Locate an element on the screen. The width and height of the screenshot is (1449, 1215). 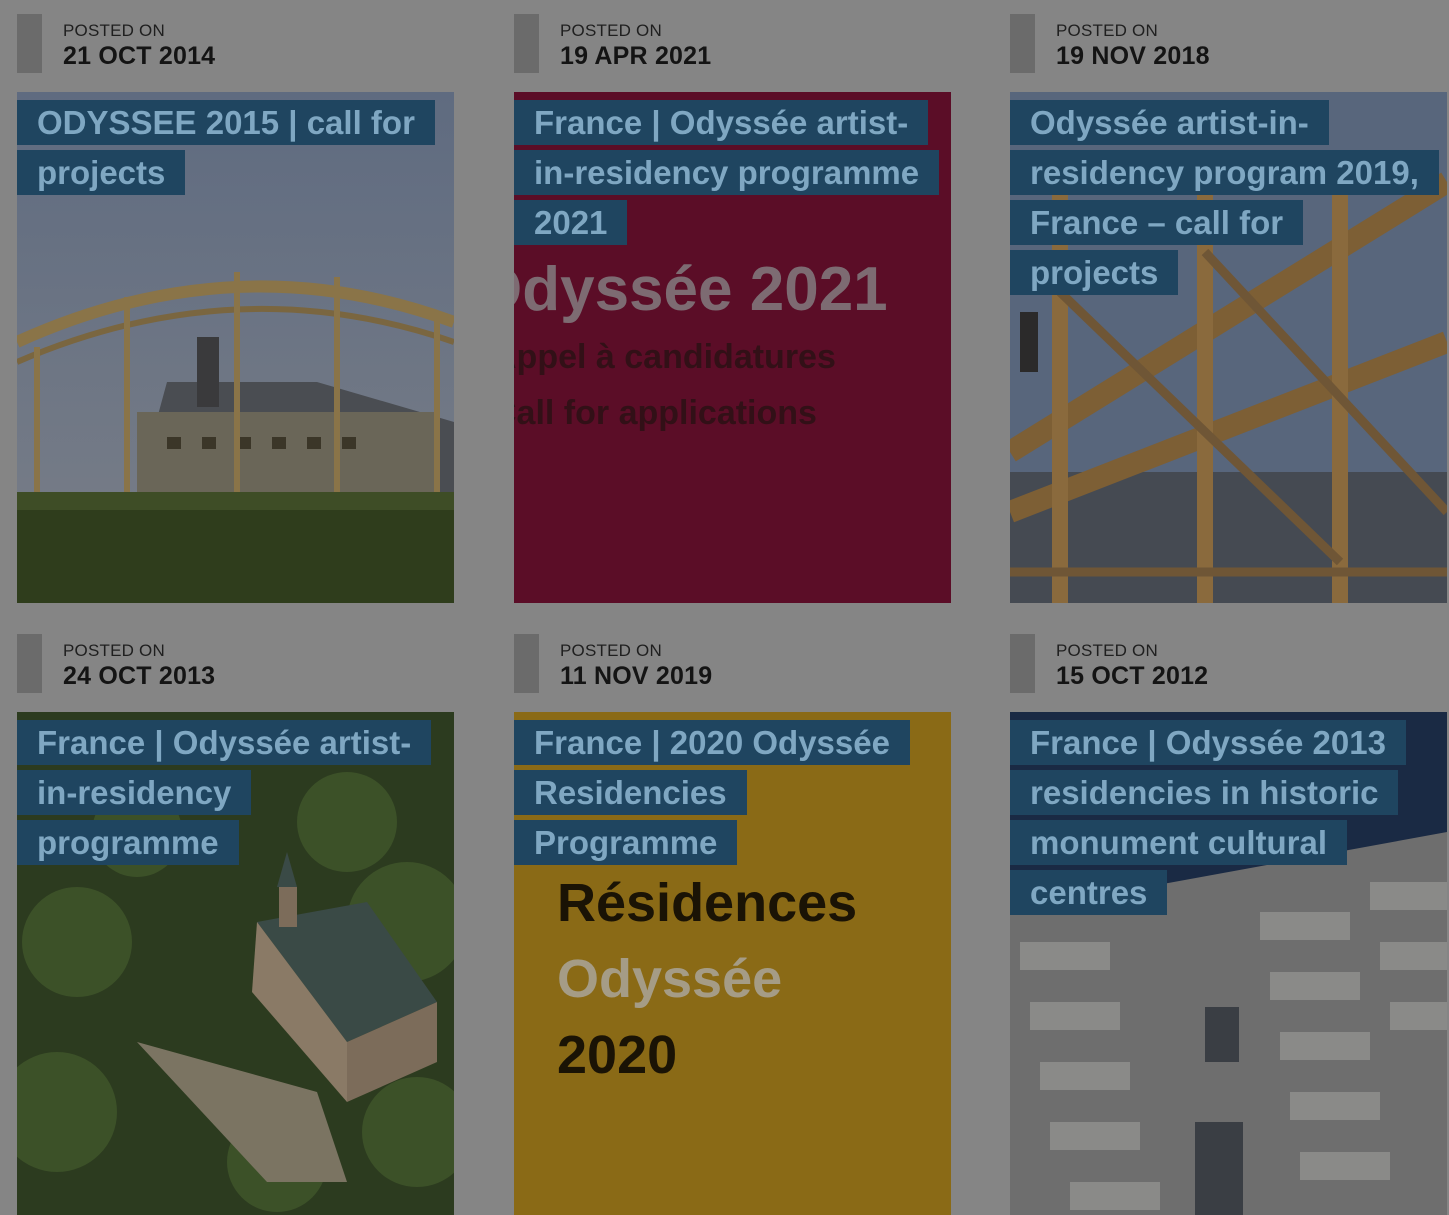
post-date-value: 24 OCT 2013 is located at coordinates (139, 676).